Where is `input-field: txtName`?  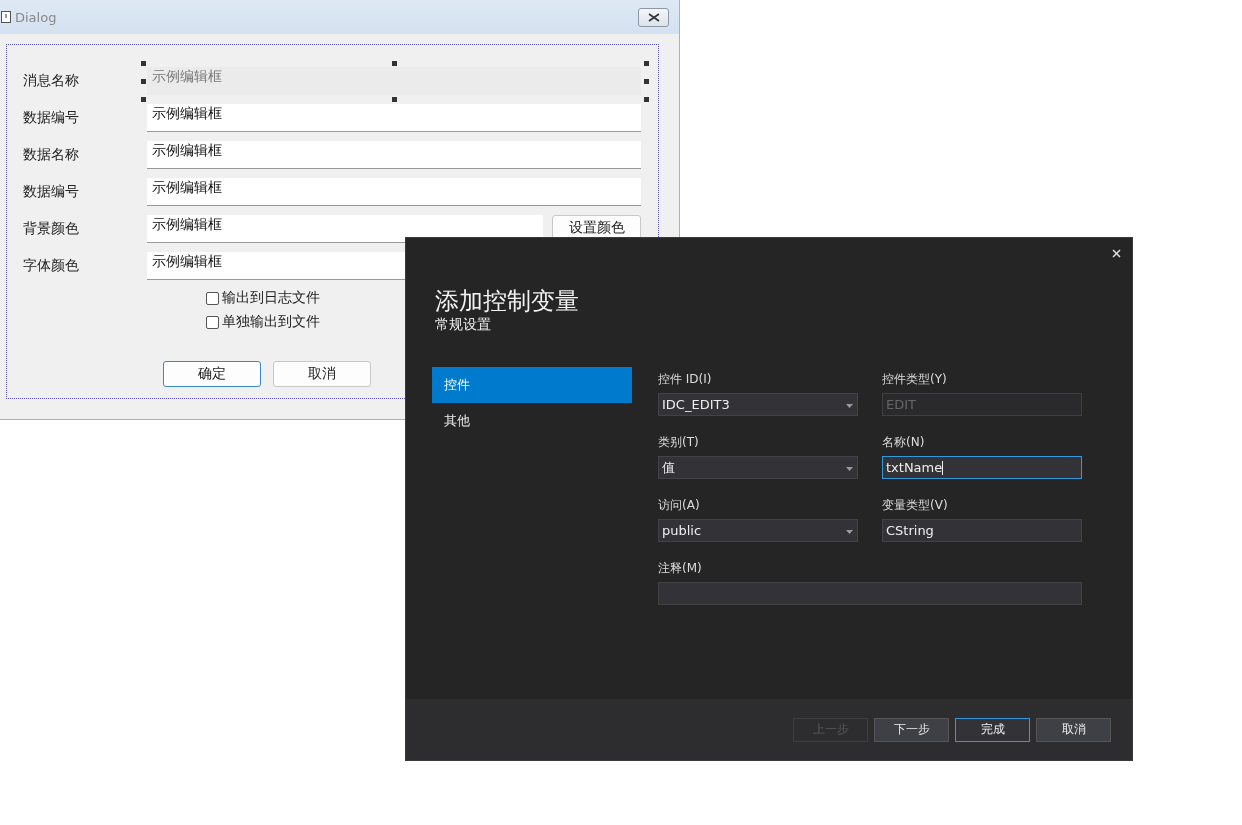
input-field: txtName is located at coordinates (982, 467).